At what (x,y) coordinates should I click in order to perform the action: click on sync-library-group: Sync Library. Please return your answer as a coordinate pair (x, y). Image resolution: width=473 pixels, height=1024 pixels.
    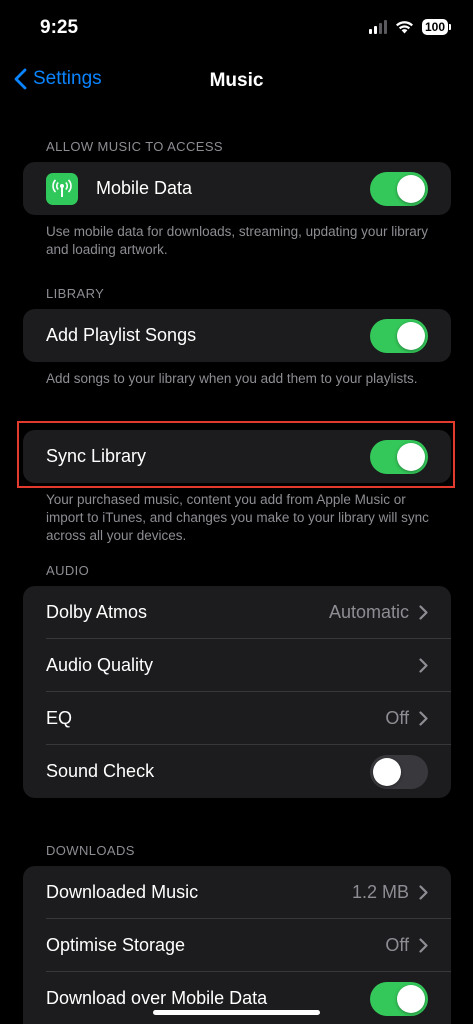
    Looking at the image, I should click on (237, 456).